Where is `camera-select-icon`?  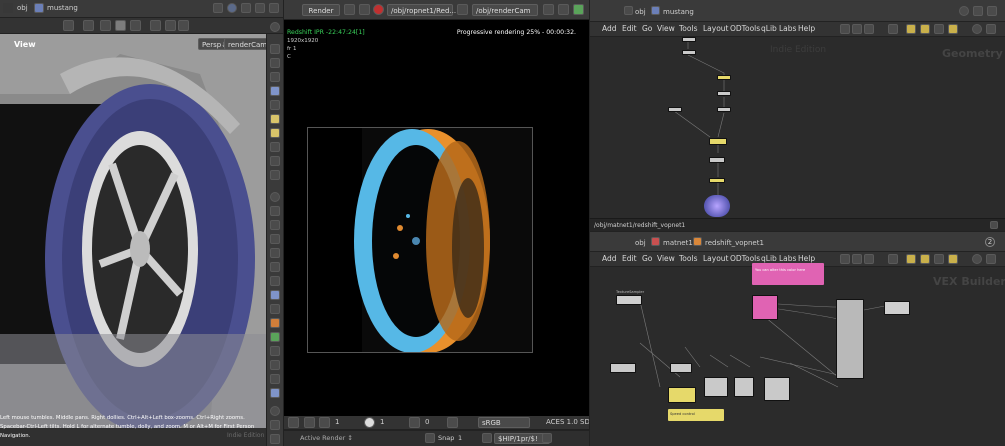
camera-select-icon is located at coordinates (548, 9).